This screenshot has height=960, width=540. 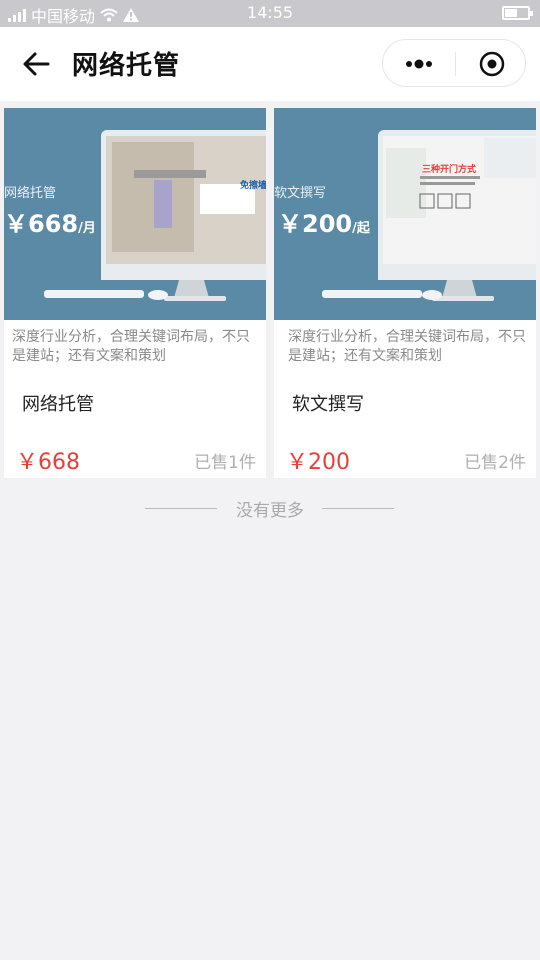 I want to click on status-time: 14:55, so click(x=270, y=12).